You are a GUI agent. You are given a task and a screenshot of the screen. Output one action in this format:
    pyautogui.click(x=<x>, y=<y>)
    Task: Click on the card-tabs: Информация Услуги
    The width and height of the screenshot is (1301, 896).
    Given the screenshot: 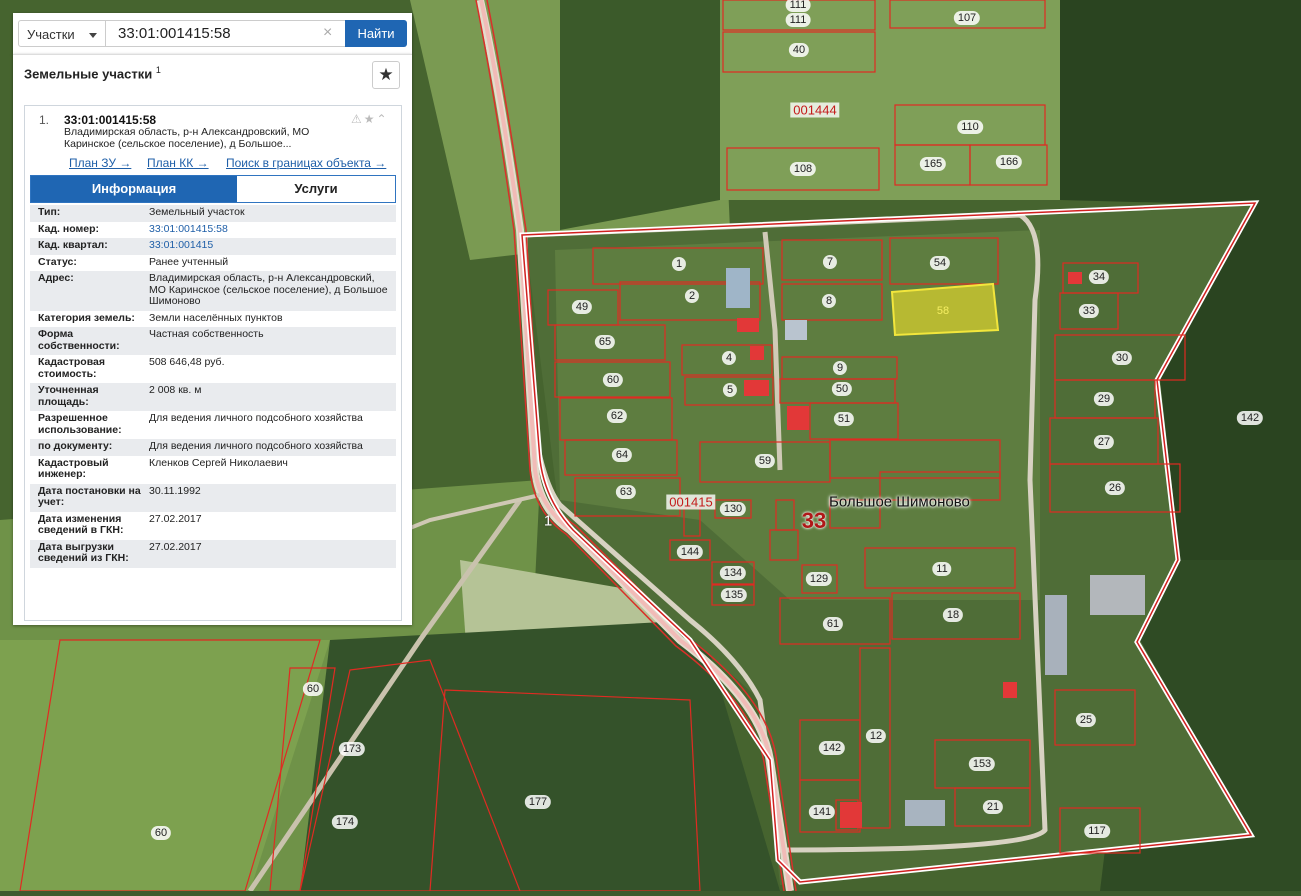 What is the action you would take?
    pyautogui.click(x=213, y=189)
    